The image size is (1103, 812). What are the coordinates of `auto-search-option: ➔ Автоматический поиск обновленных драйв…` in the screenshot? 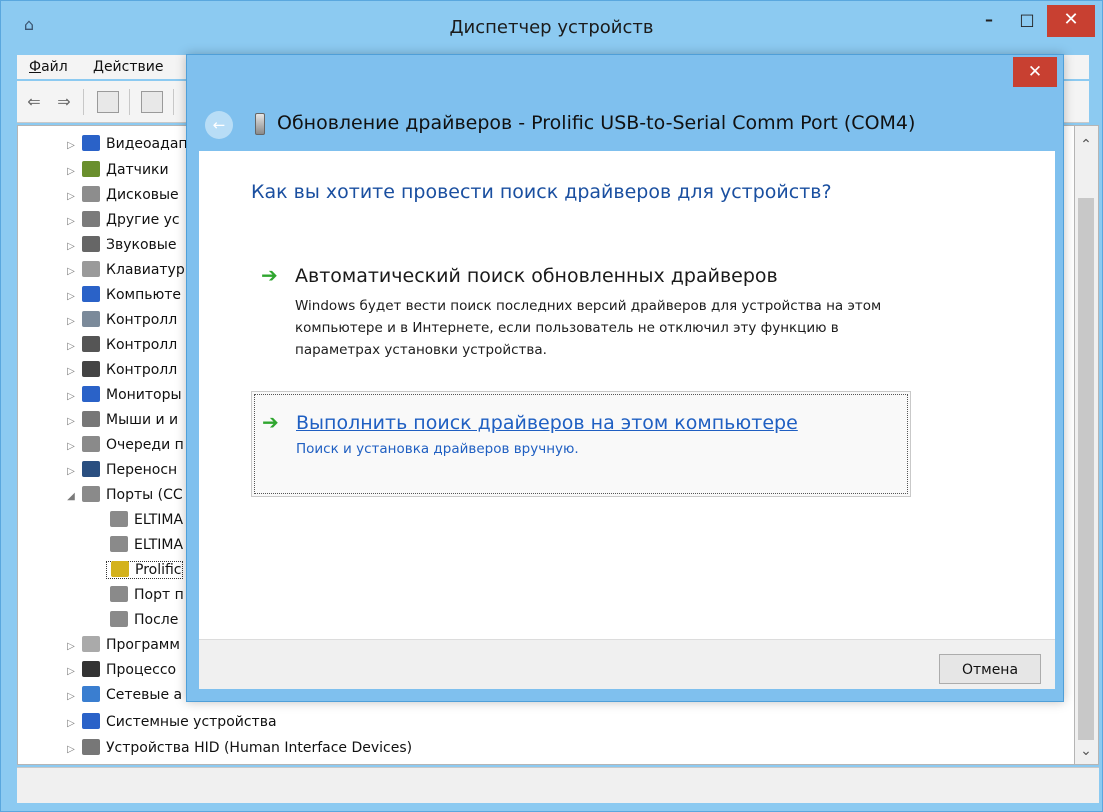 It's located at (581, 309).